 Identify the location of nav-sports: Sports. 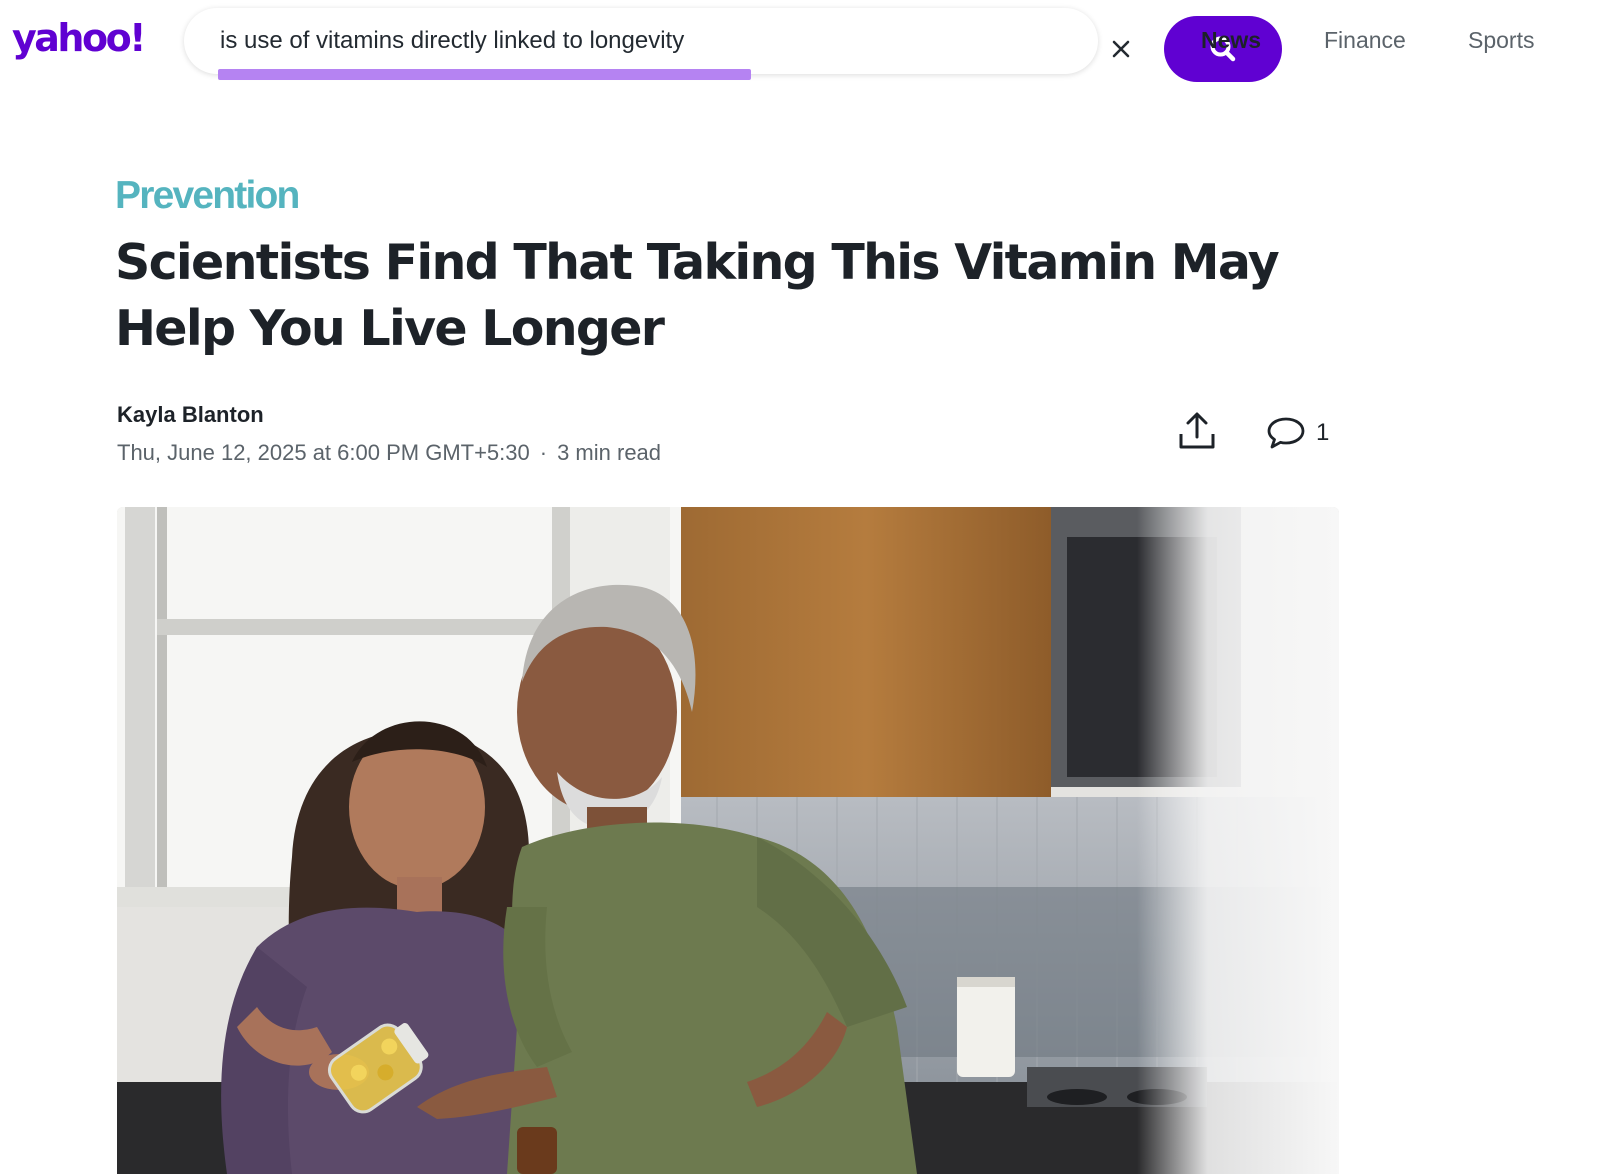
(1501, 40).